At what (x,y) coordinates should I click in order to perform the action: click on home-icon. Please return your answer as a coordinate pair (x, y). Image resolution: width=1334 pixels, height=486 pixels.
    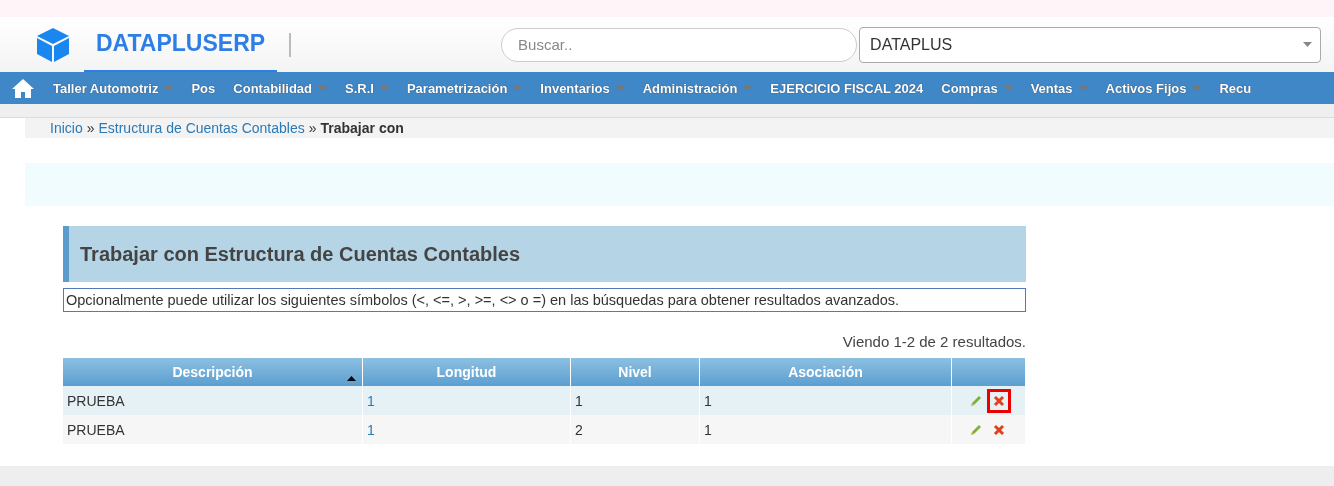
    Looking at the image, I should click on (23, 88).